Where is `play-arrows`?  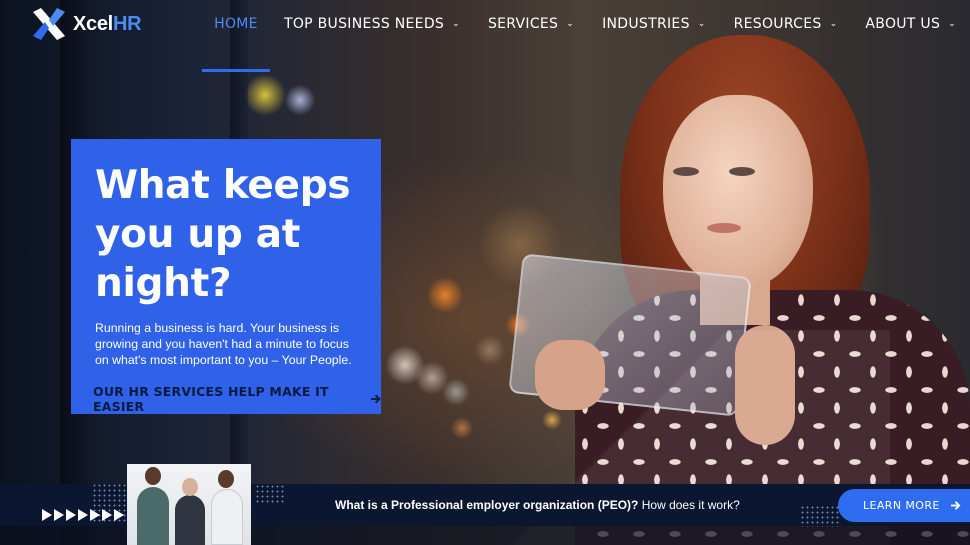 play-arrows is located at coordinates (83, 515).